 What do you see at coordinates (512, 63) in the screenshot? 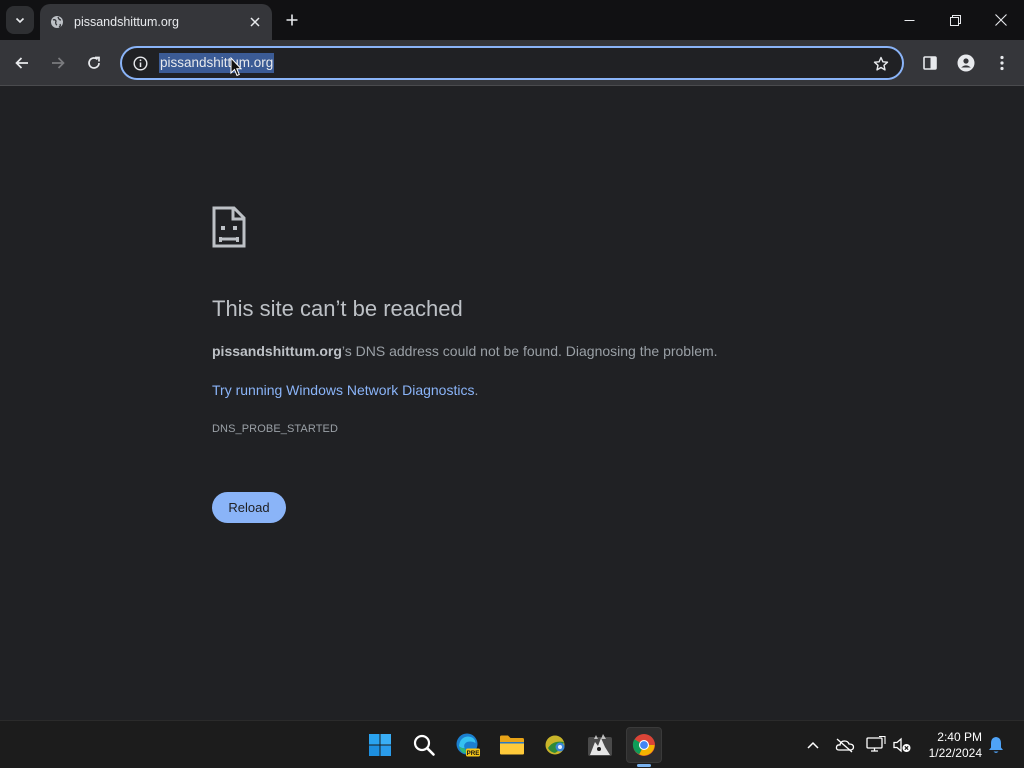
I see `browser-toolbar: pissandshittum.org` at bounding box center [512, 63].